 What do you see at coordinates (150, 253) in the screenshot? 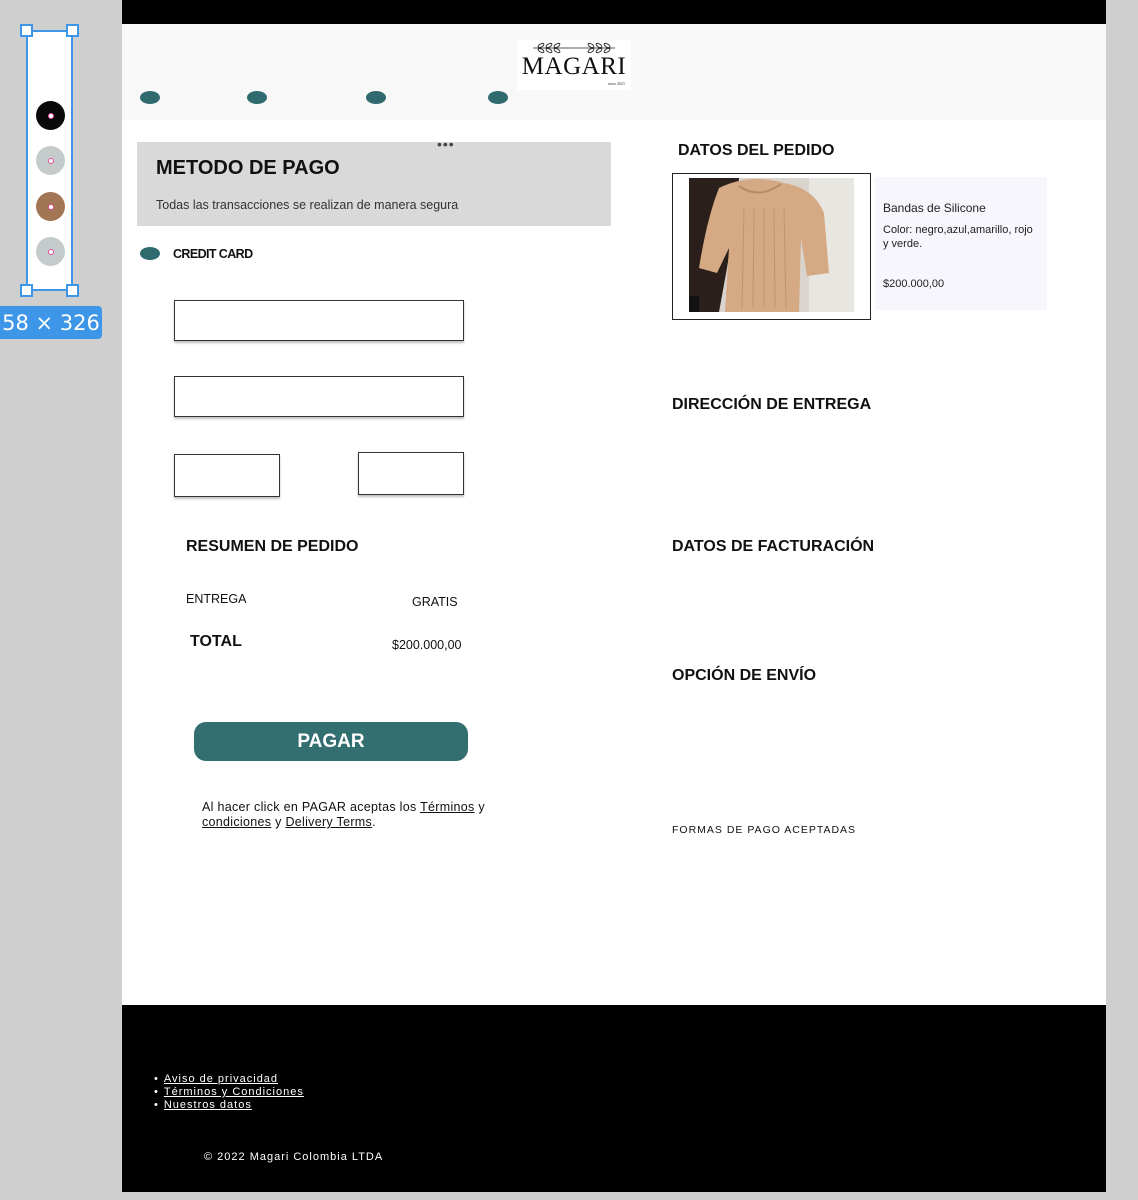
I see `credit-card-radio` at bounding box center [150, 253].